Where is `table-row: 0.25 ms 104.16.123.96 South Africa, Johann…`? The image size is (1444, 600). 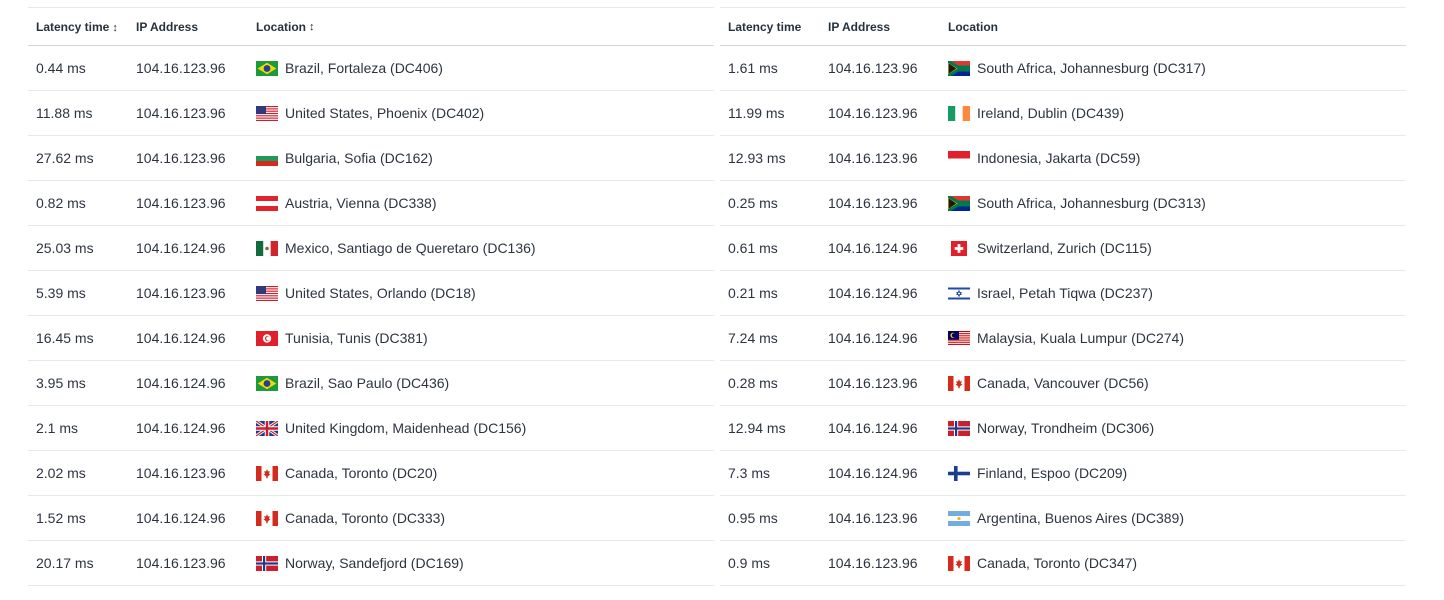
table-row: 0.25 ms 104.16.123.96 South Africa, Johann… is located at coordinates (1063, 203).